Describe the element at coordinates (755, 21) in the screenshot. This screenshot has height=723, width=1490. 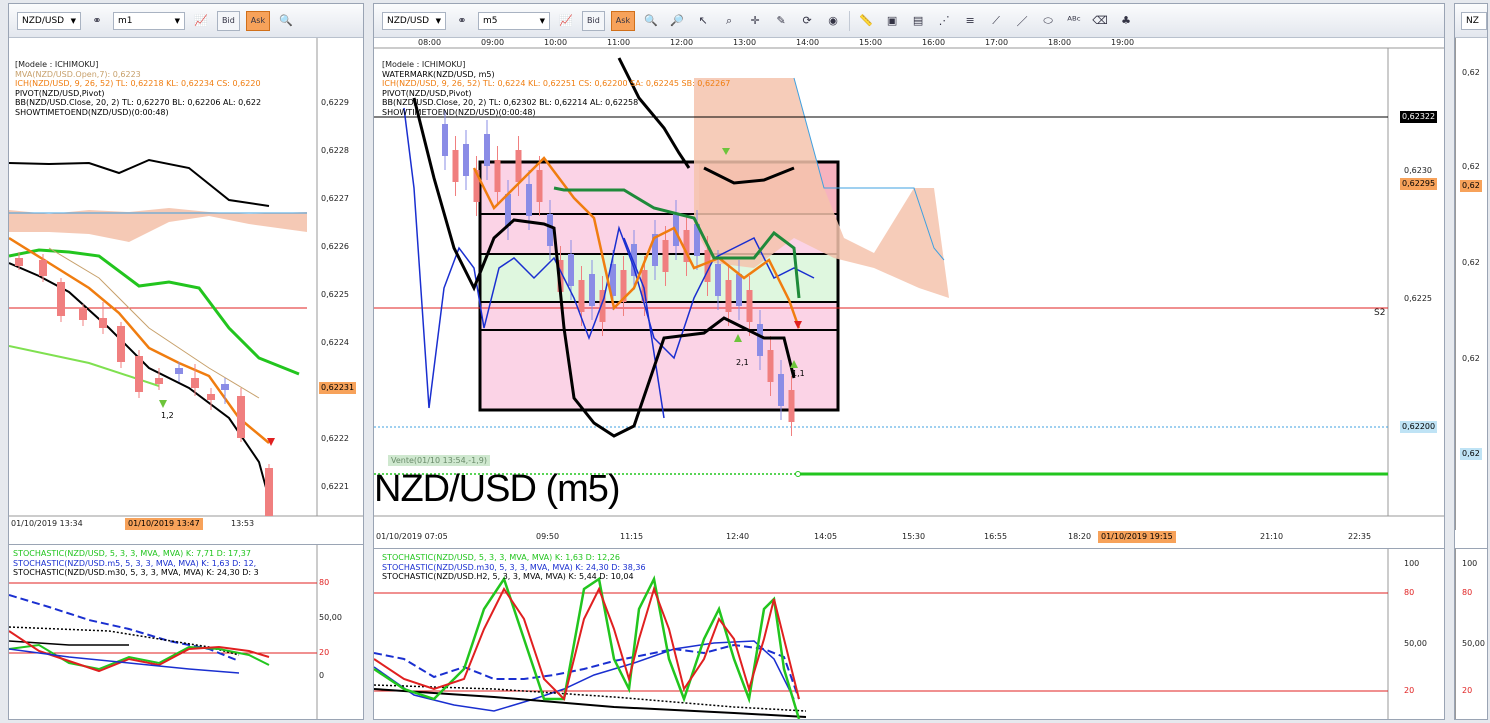
I see `crosshair-icon: ✛` at that location.